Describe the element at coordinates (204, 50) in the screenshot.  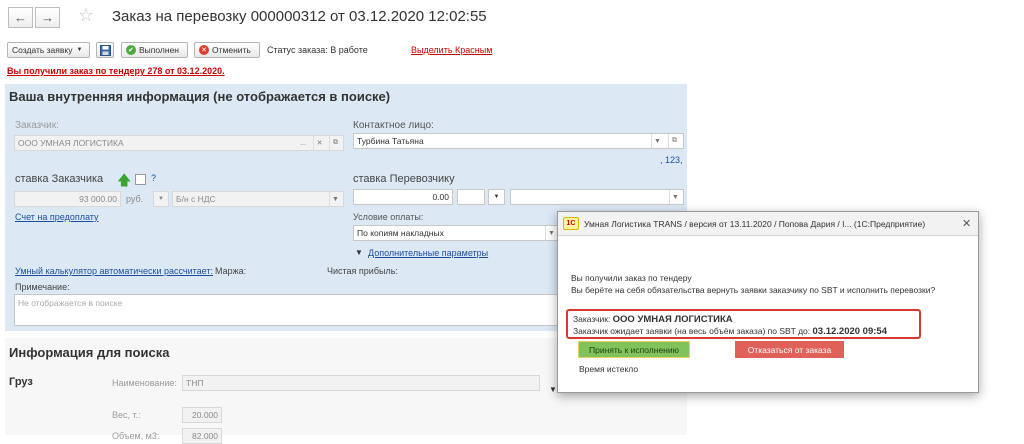
I see `cancel-icon: ✕` at that location.